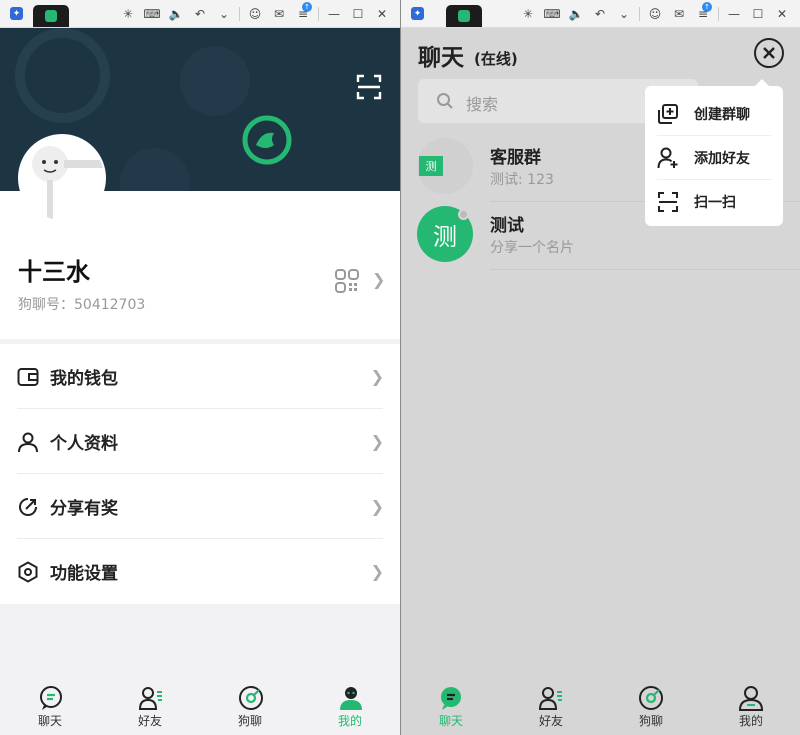  I want to click on add-friend-icon, so click(667, 158).